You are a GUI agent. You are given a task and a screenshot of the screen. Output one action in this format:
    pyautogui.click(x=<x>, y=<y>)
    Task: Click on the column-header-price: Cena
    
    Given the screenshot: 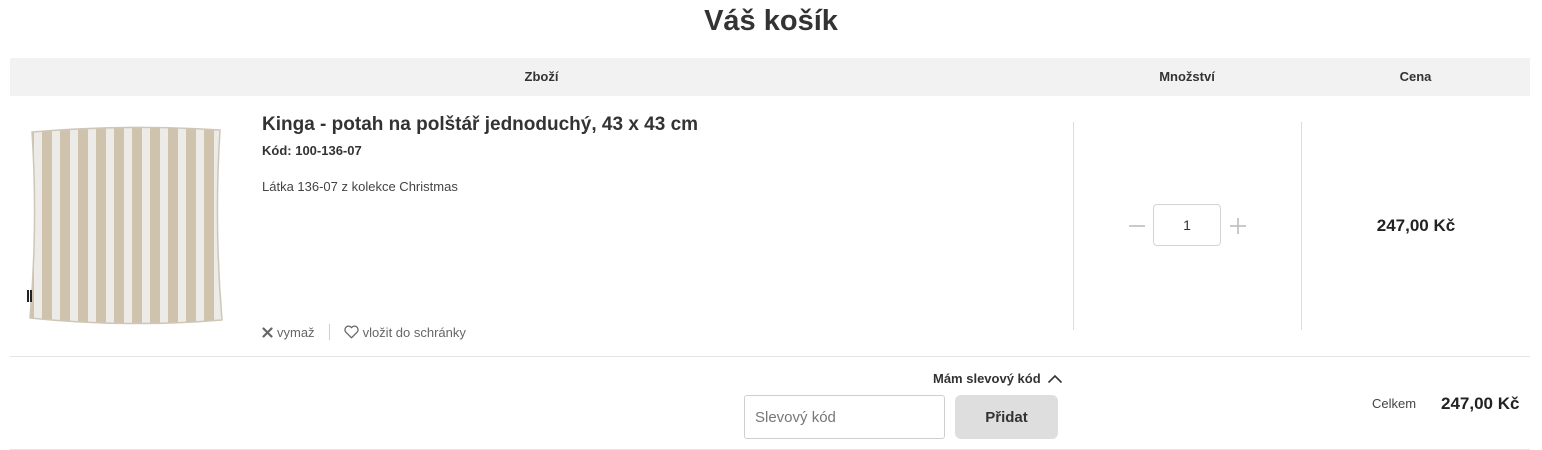 What is the action you would take?
    pyautogui.click(x=1415, y=76)
    